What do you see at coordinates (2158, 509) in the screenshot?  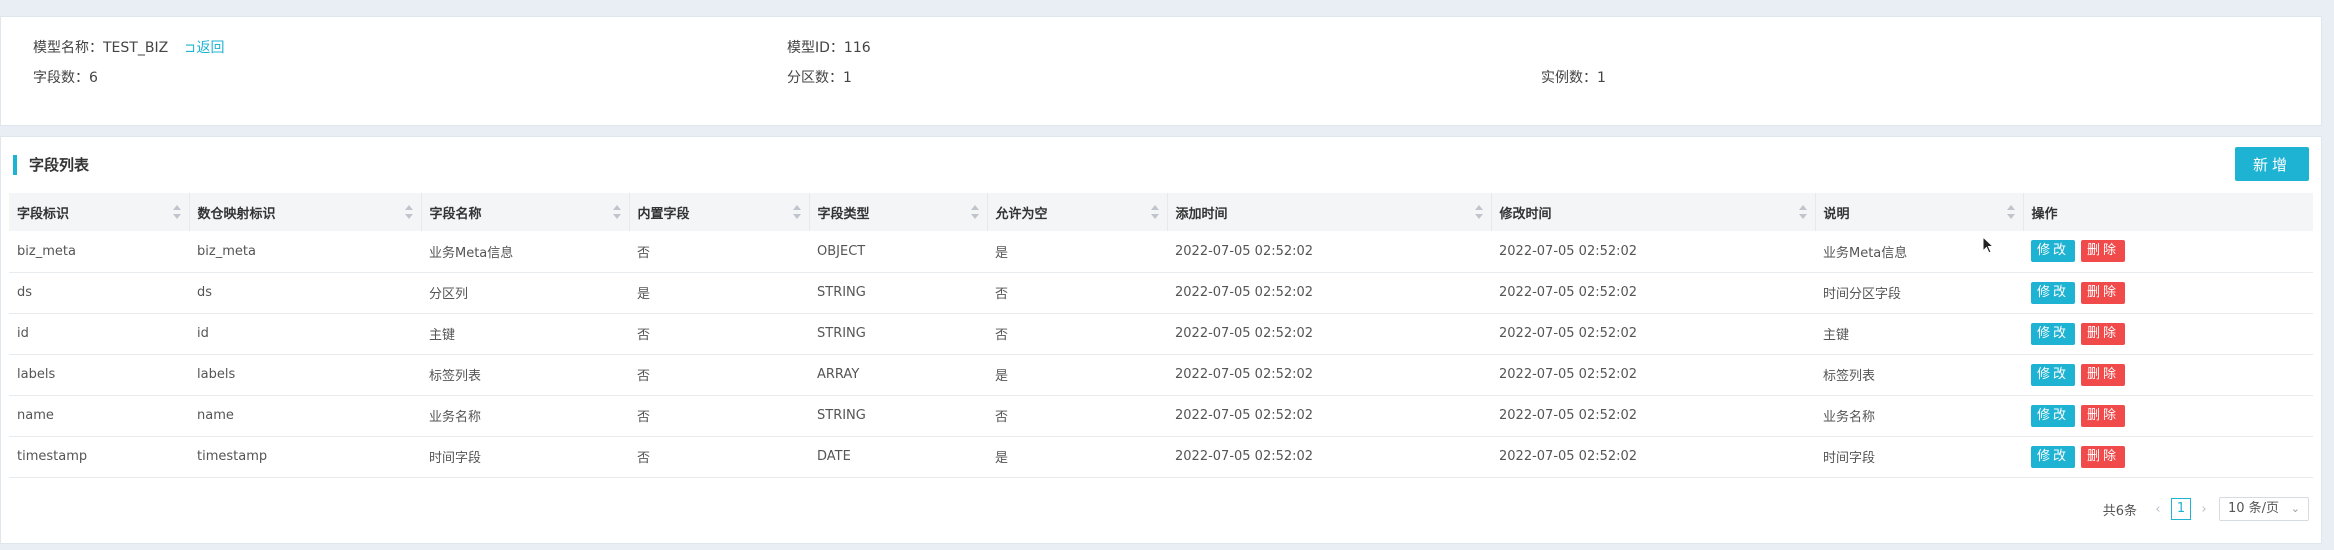 I see `prev-page-icon: ‹` at bounding box center [2158, 509].